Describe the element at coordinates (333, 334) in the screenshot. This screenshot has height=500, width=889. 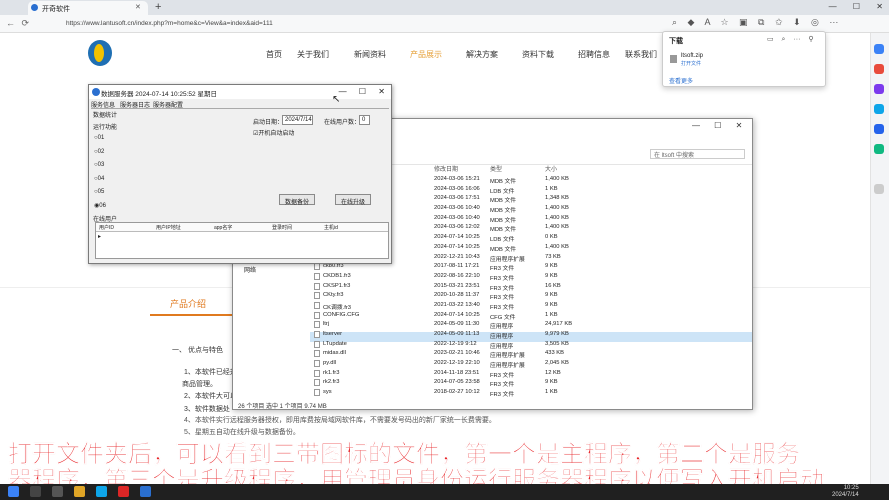
I see `file-name: ltserver` at that location.